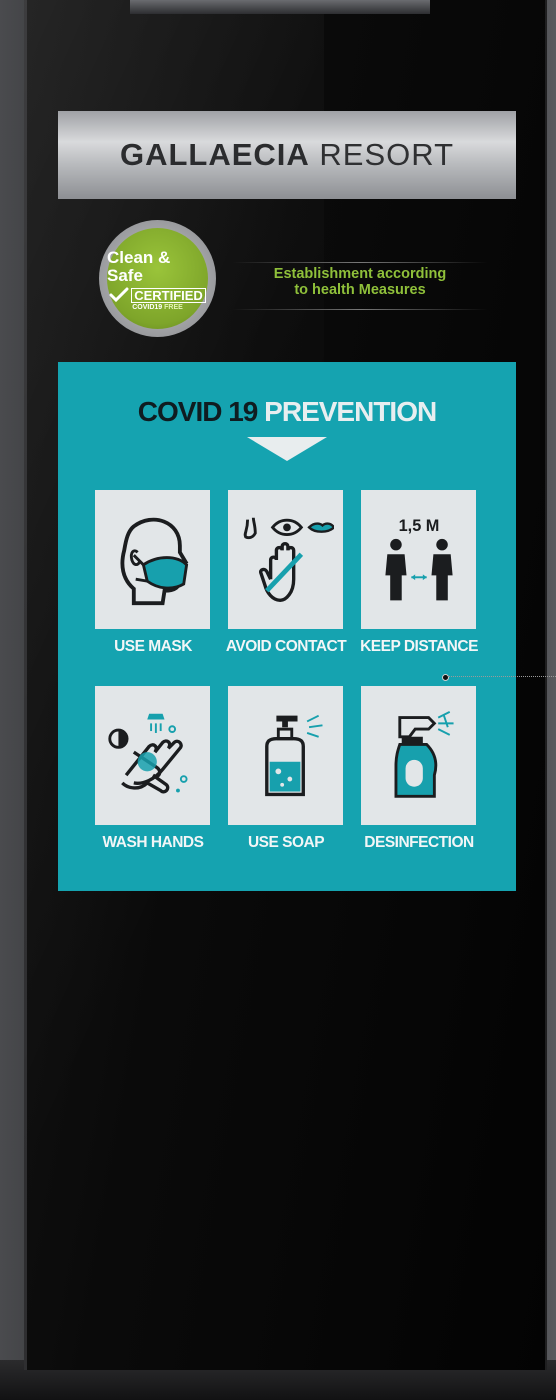 This screenshot has width=556, height=1400. I want to click on clean-safe-badge: Clean & Safe CERTIFIED COVID19 FREE, so click(157, 278).